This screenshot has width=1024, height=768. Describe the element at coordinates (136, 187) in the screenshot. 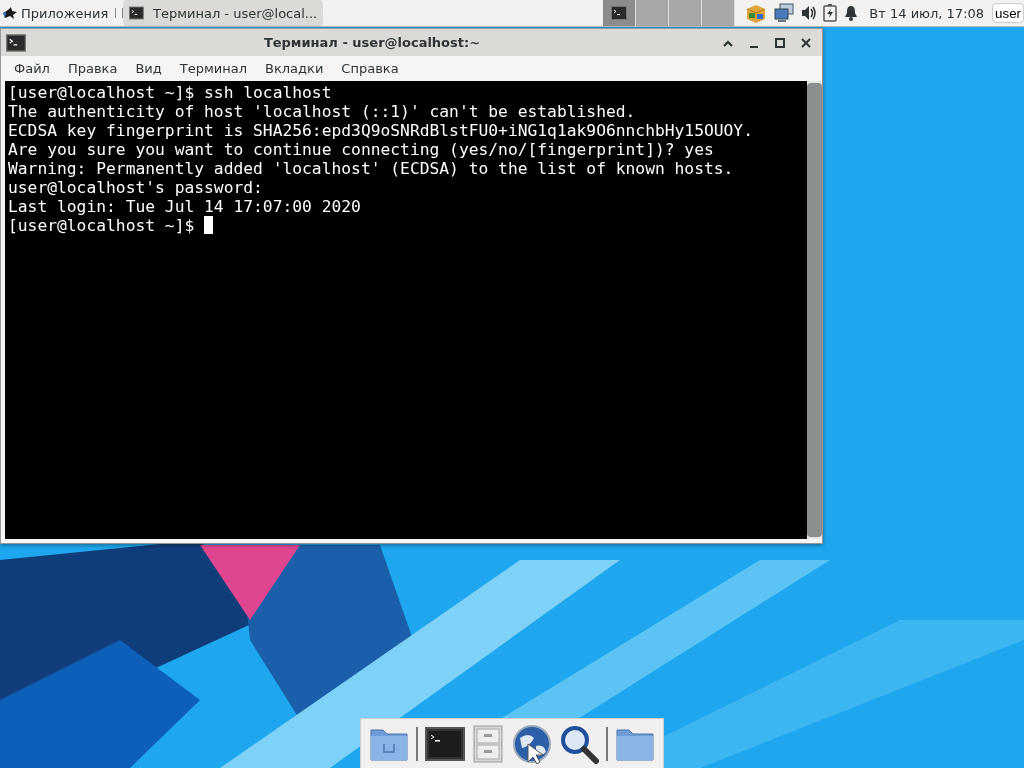

I see `terminal-line: user@localhost's password:` at that location.